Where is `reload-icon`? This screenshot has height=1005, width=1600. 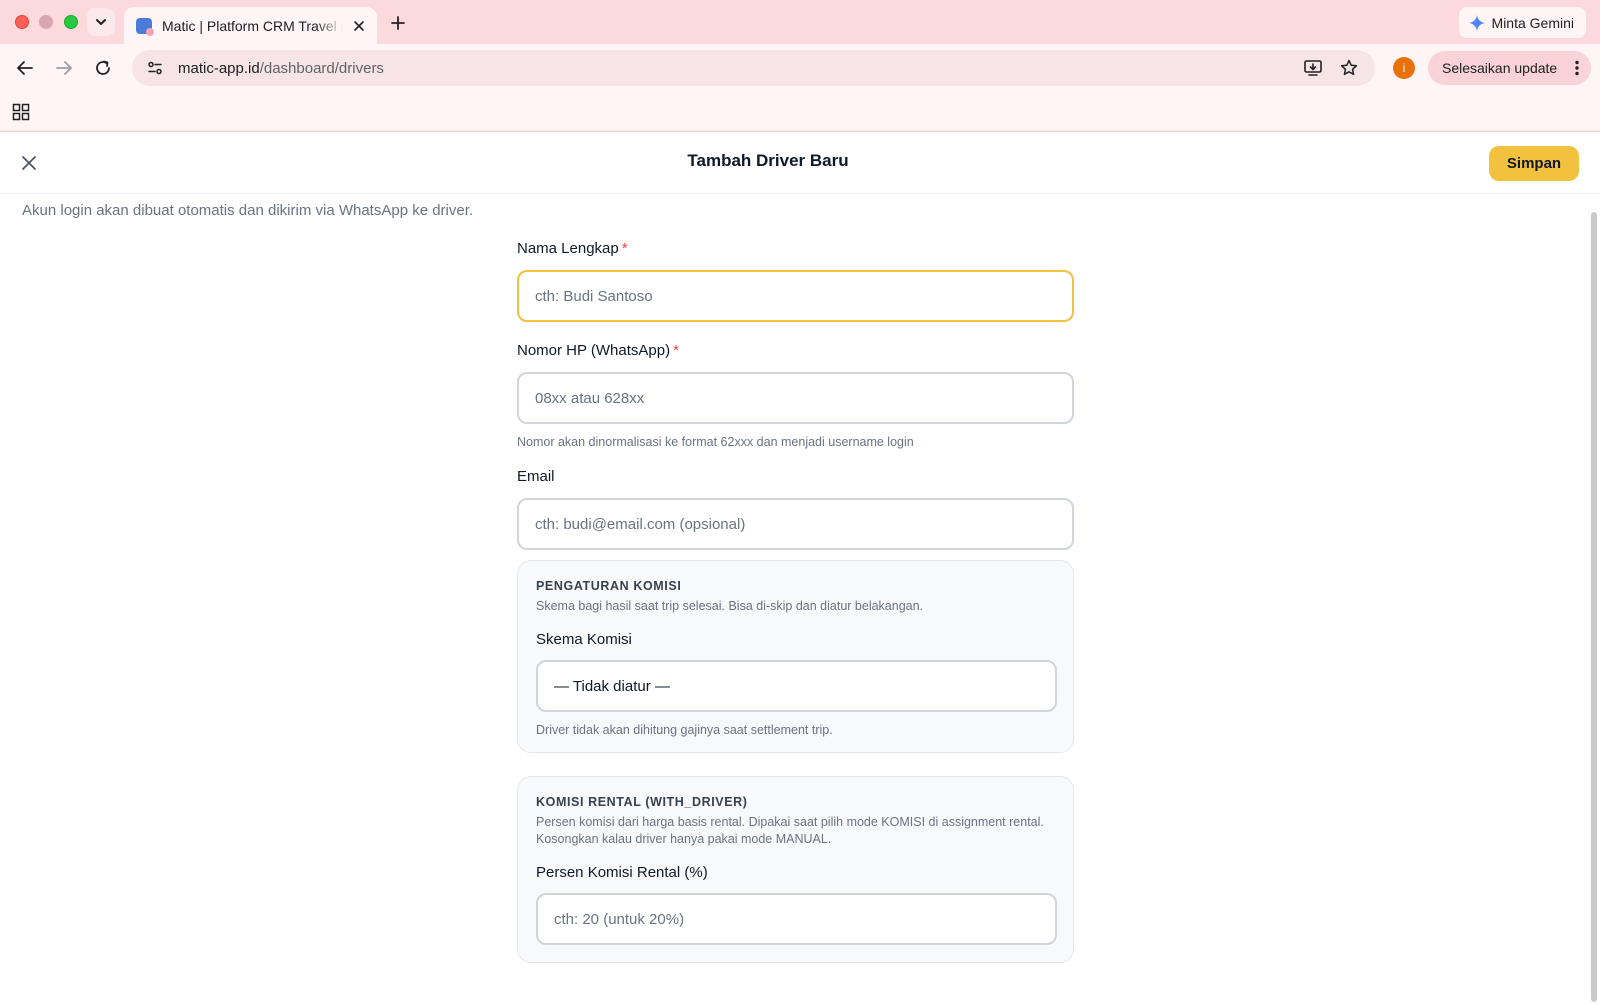
reload-icon is located at coordinates (103, 67).